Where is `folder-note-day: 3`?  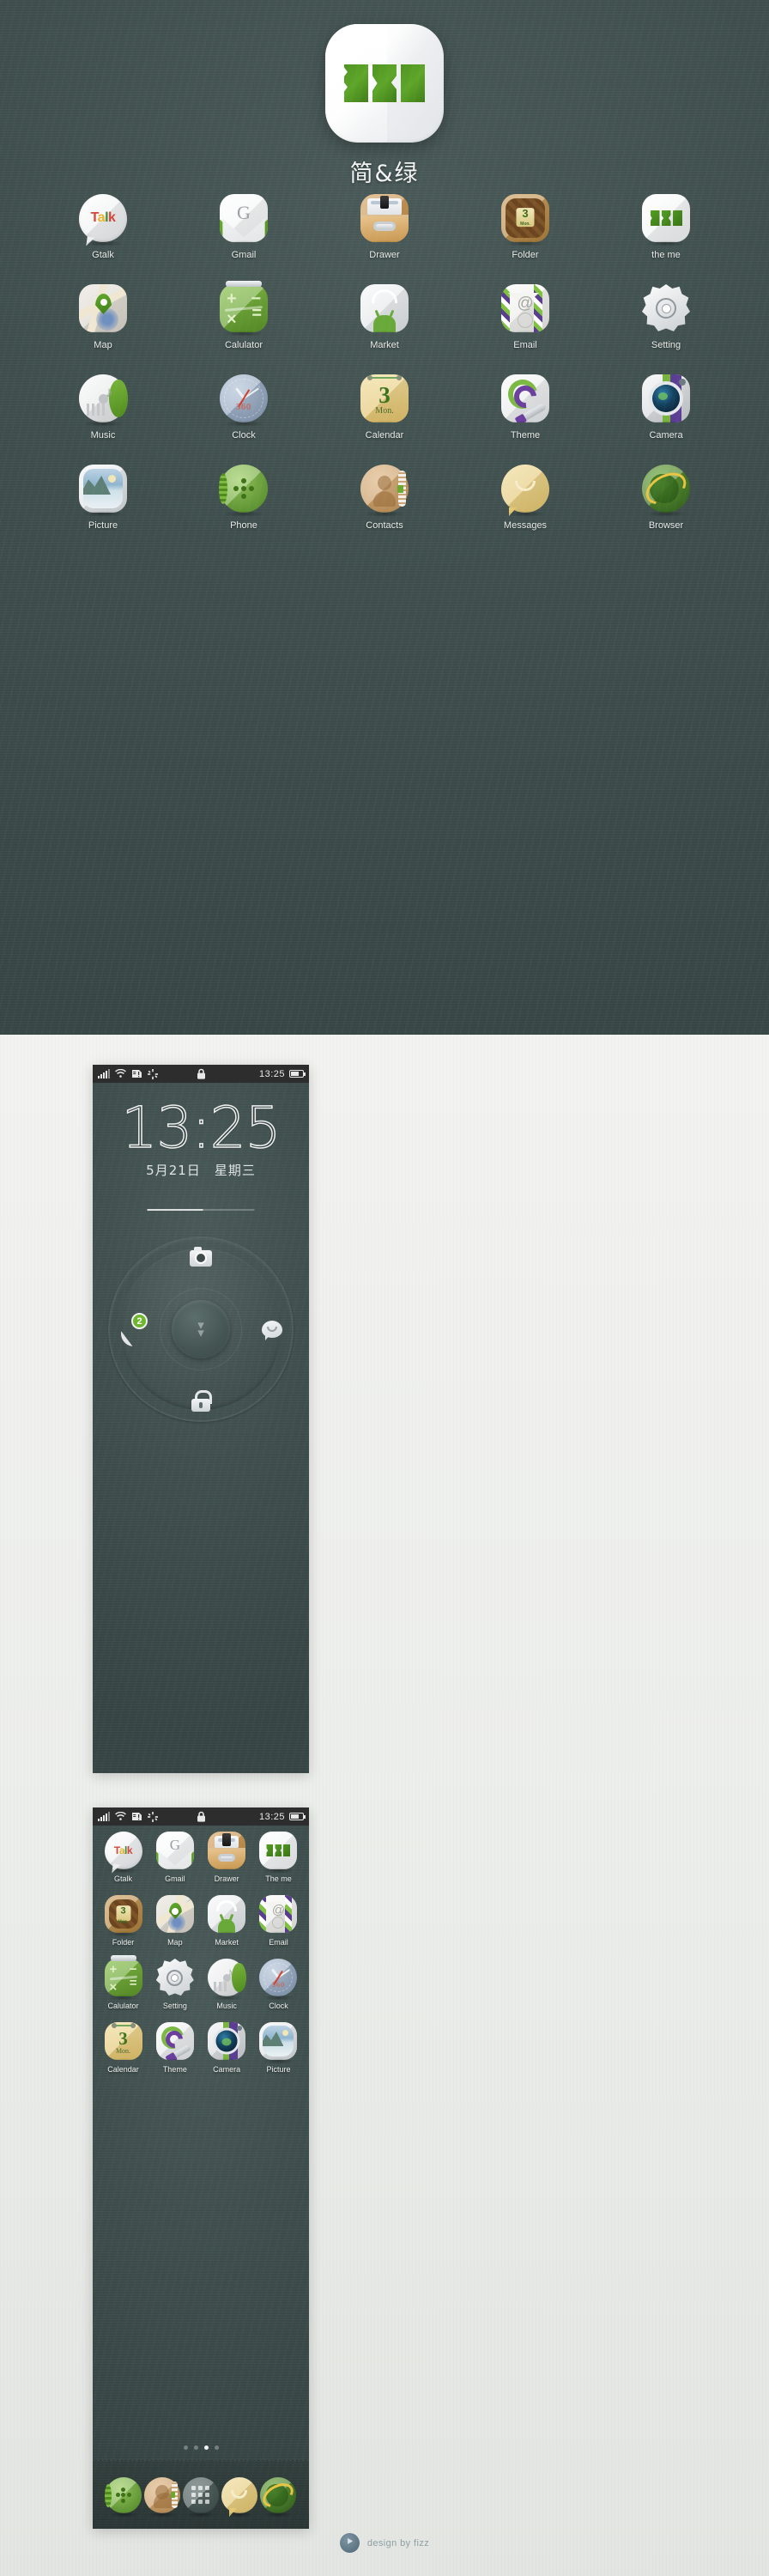
folder-note-day: 3 is located at coordinates (525, 214).